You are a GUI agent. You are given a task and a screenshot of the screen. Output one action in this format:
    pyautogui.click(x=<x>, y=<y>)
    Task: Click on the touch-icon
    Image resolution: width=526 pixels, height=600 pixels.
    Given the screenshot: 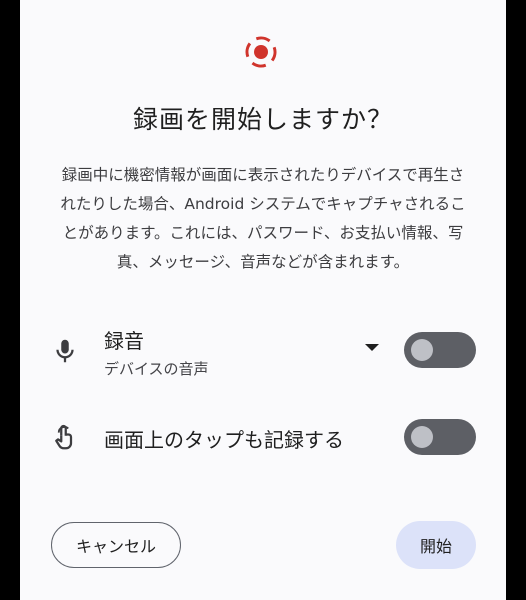 What is the action you would take?
    pyautogui.click(x=64, y=437)
    